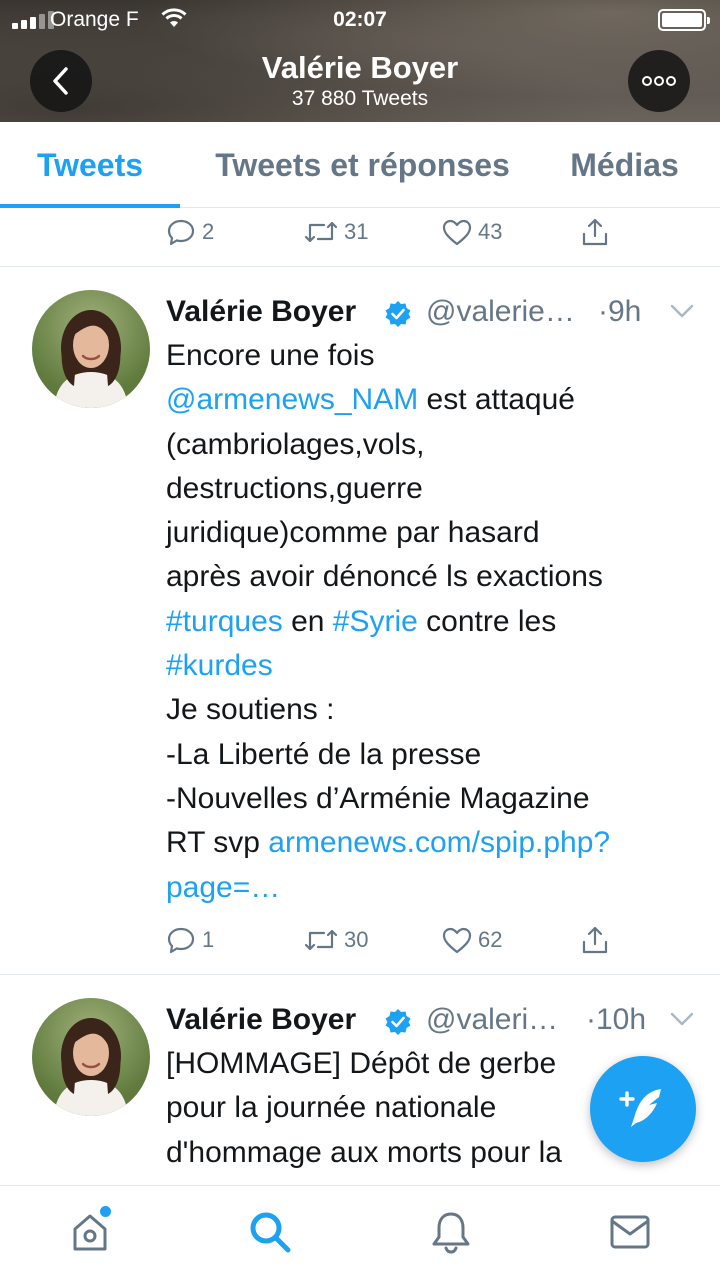 This screenshot has width=720, height=1280. I want to click on tweet-text-segment: après avoir dénoncé ls exactions, so click(384, 577).